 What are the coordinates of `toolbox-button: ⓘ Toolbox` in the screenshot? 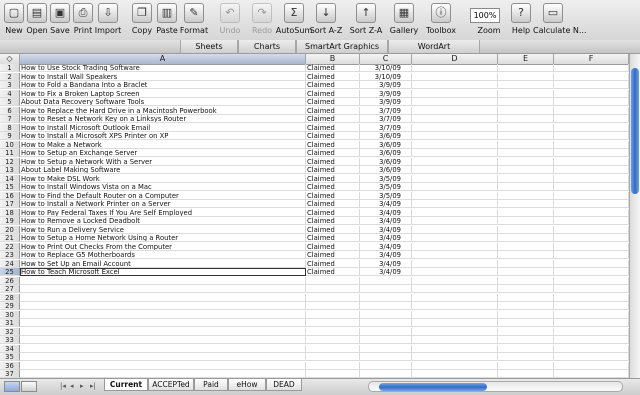 It's located at (441, 20).